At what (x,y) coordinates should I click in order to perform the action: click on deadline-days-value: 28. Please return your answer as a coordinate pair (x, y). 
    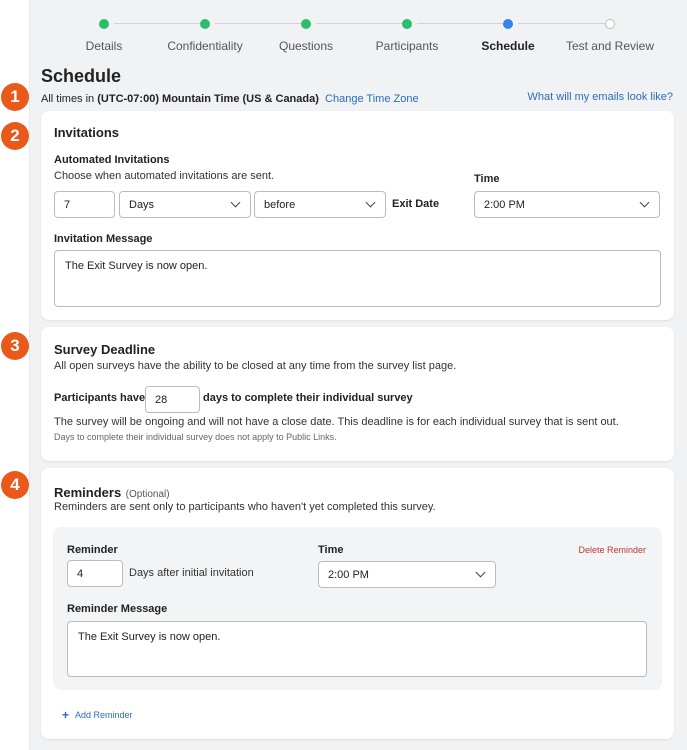
    Looking at the image, I should click on (161, 399).